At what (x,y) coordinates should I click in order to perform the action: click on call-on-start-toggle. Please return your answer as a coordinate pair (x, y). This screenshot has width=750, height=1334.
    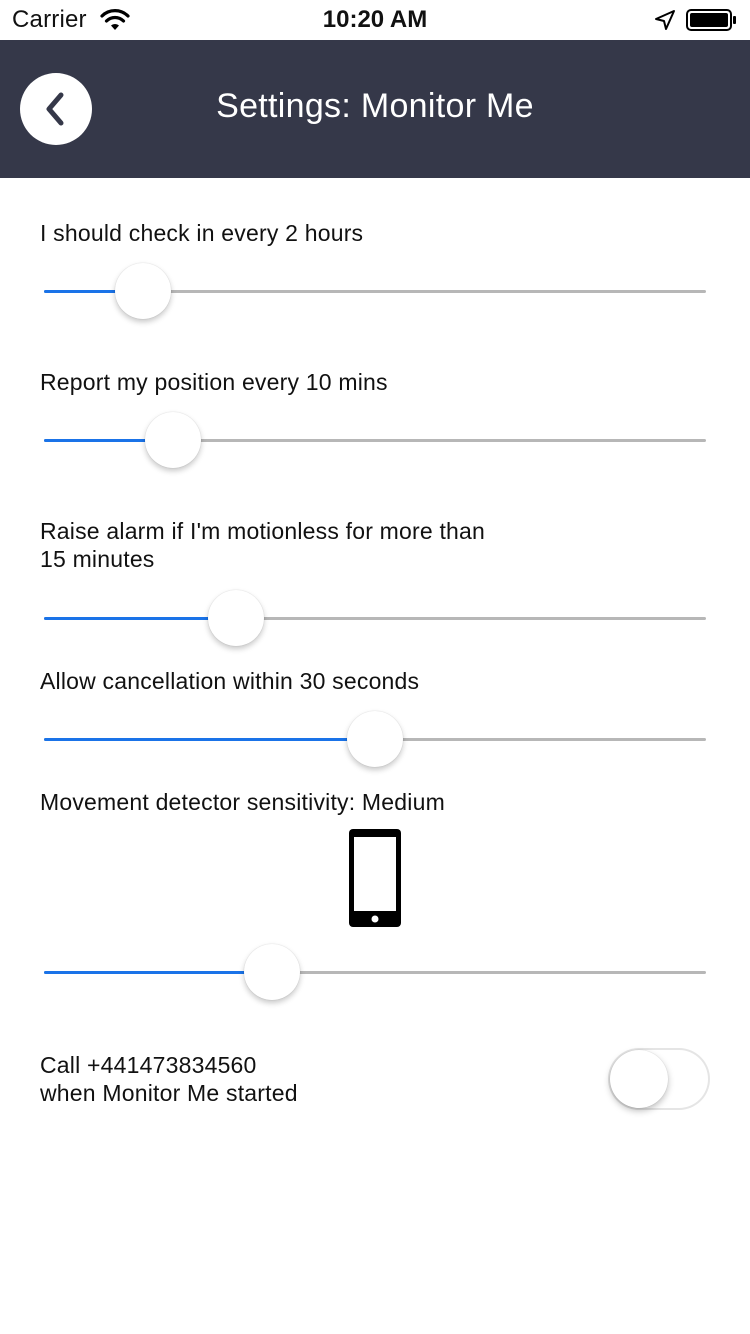
    Looking at the image, I should click on (659, 1079).